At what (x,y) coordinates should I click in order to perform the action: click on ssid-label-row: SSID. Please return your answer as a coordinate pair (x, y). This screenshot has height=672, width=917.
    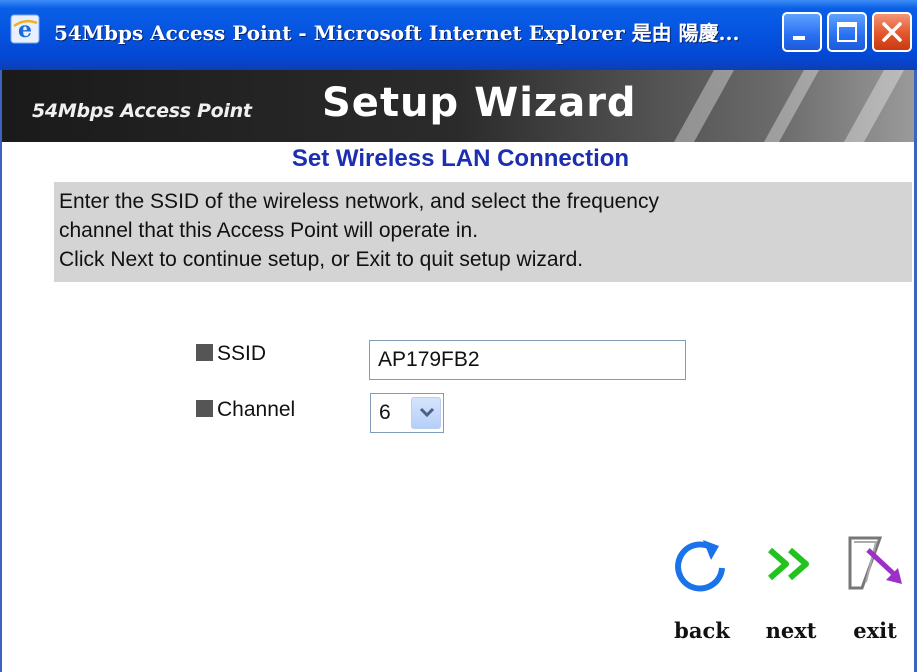
    Looking at the image, I should click on (231, 357).